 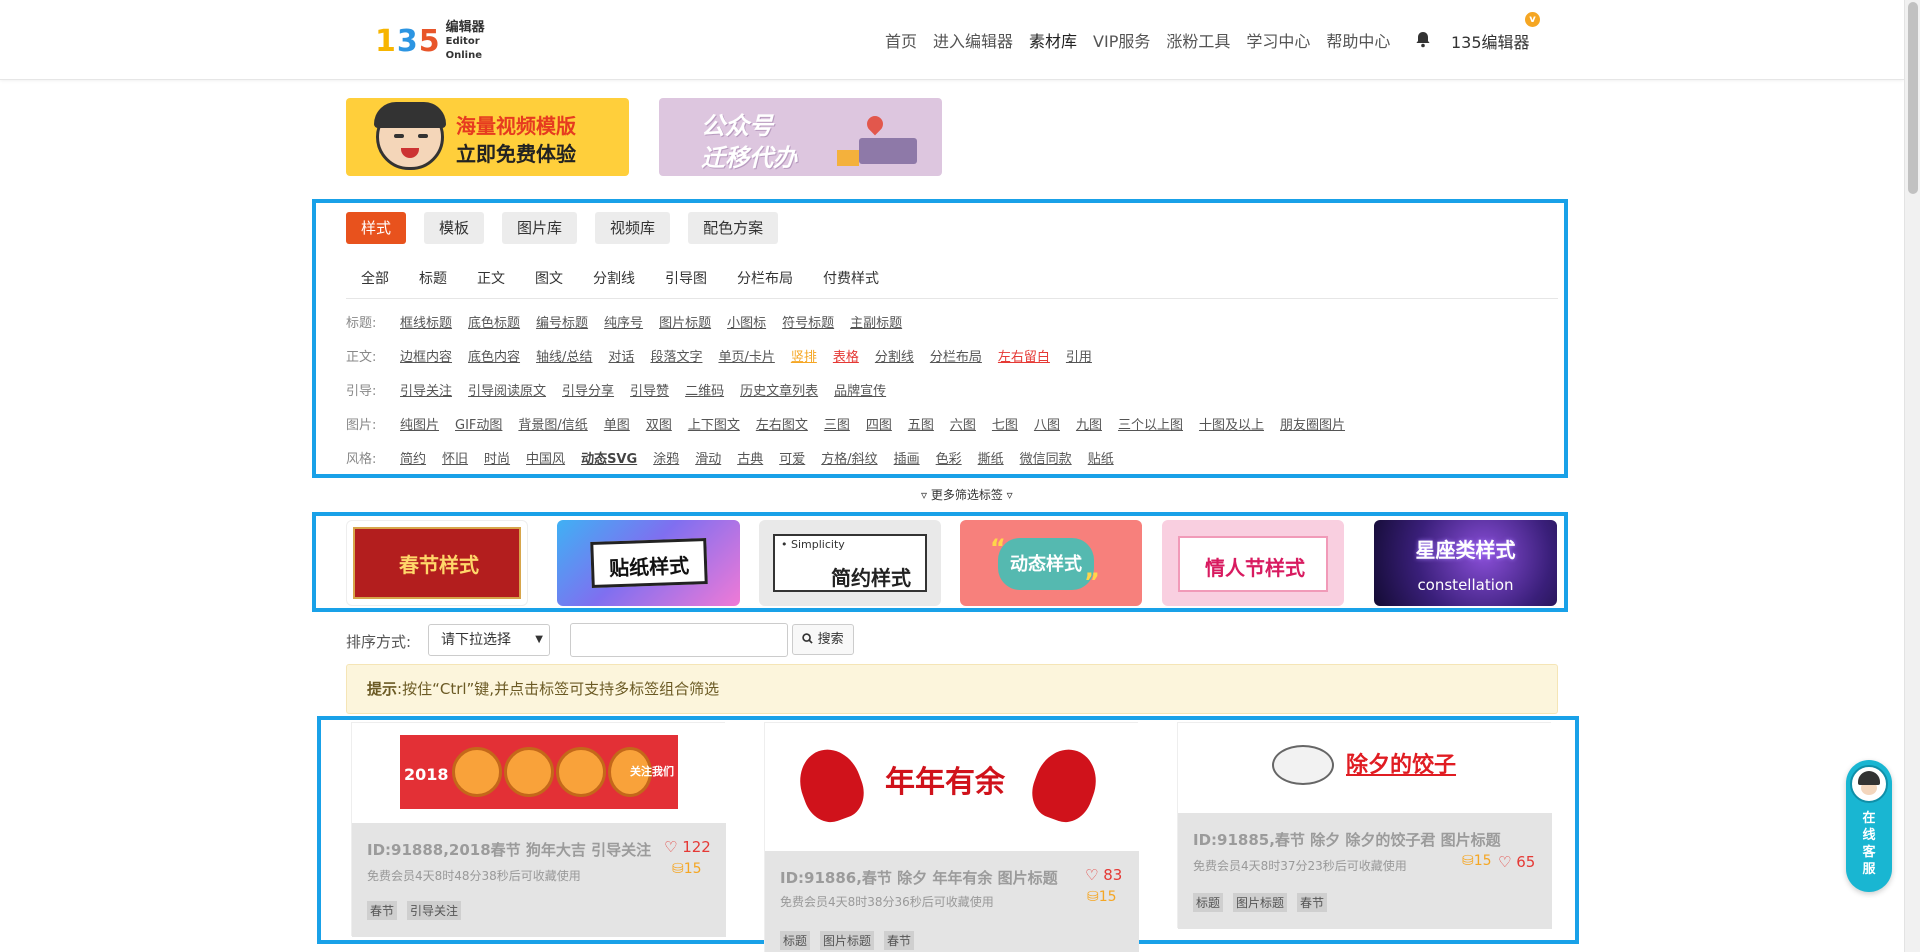 What do you see at coordinates (1490, 41) in the screenshot?
I see `user-menu: 135编辑器` at bounding box center [1490, 41].